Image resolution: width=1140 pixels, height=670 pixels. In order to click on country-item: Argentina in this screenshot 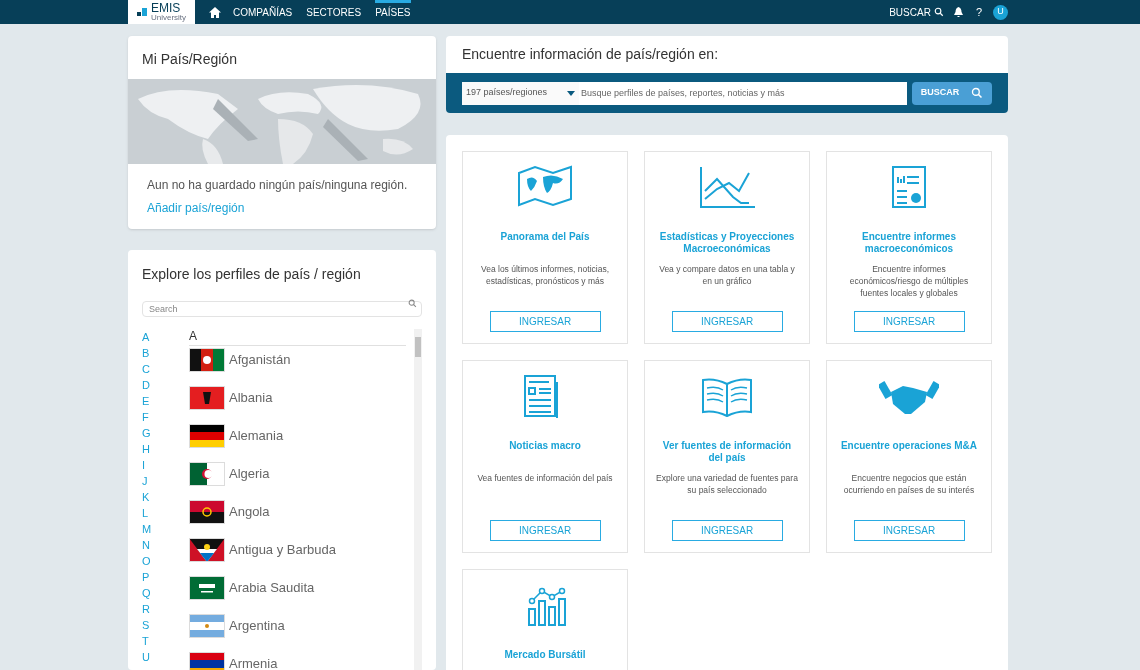, I will do `click(301, 626)`.